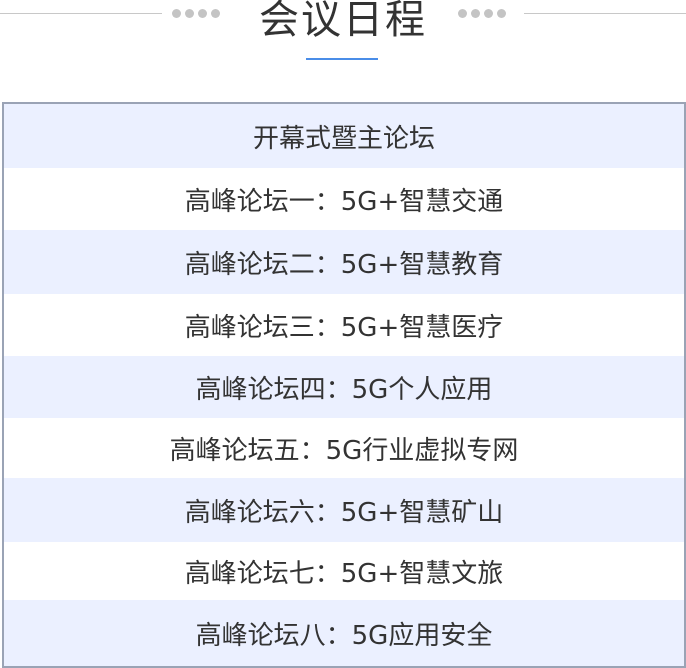 The image size is (686, 668). I want to click on page-title: 会议日程, so click(343, 21).